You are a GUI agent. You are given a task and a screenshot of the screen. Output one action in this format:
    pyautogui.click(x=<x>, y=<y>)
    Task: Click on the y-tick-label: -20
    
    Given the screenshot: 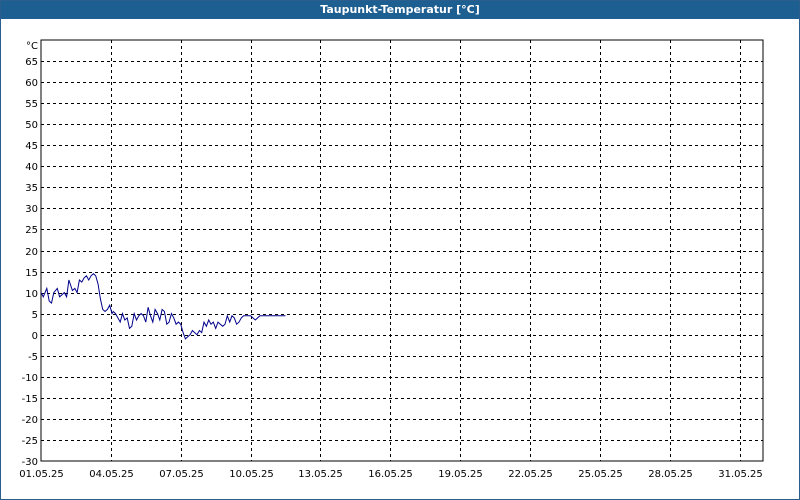 What is the action you would take?
    pyautogui.click(x=30, y=420)
    